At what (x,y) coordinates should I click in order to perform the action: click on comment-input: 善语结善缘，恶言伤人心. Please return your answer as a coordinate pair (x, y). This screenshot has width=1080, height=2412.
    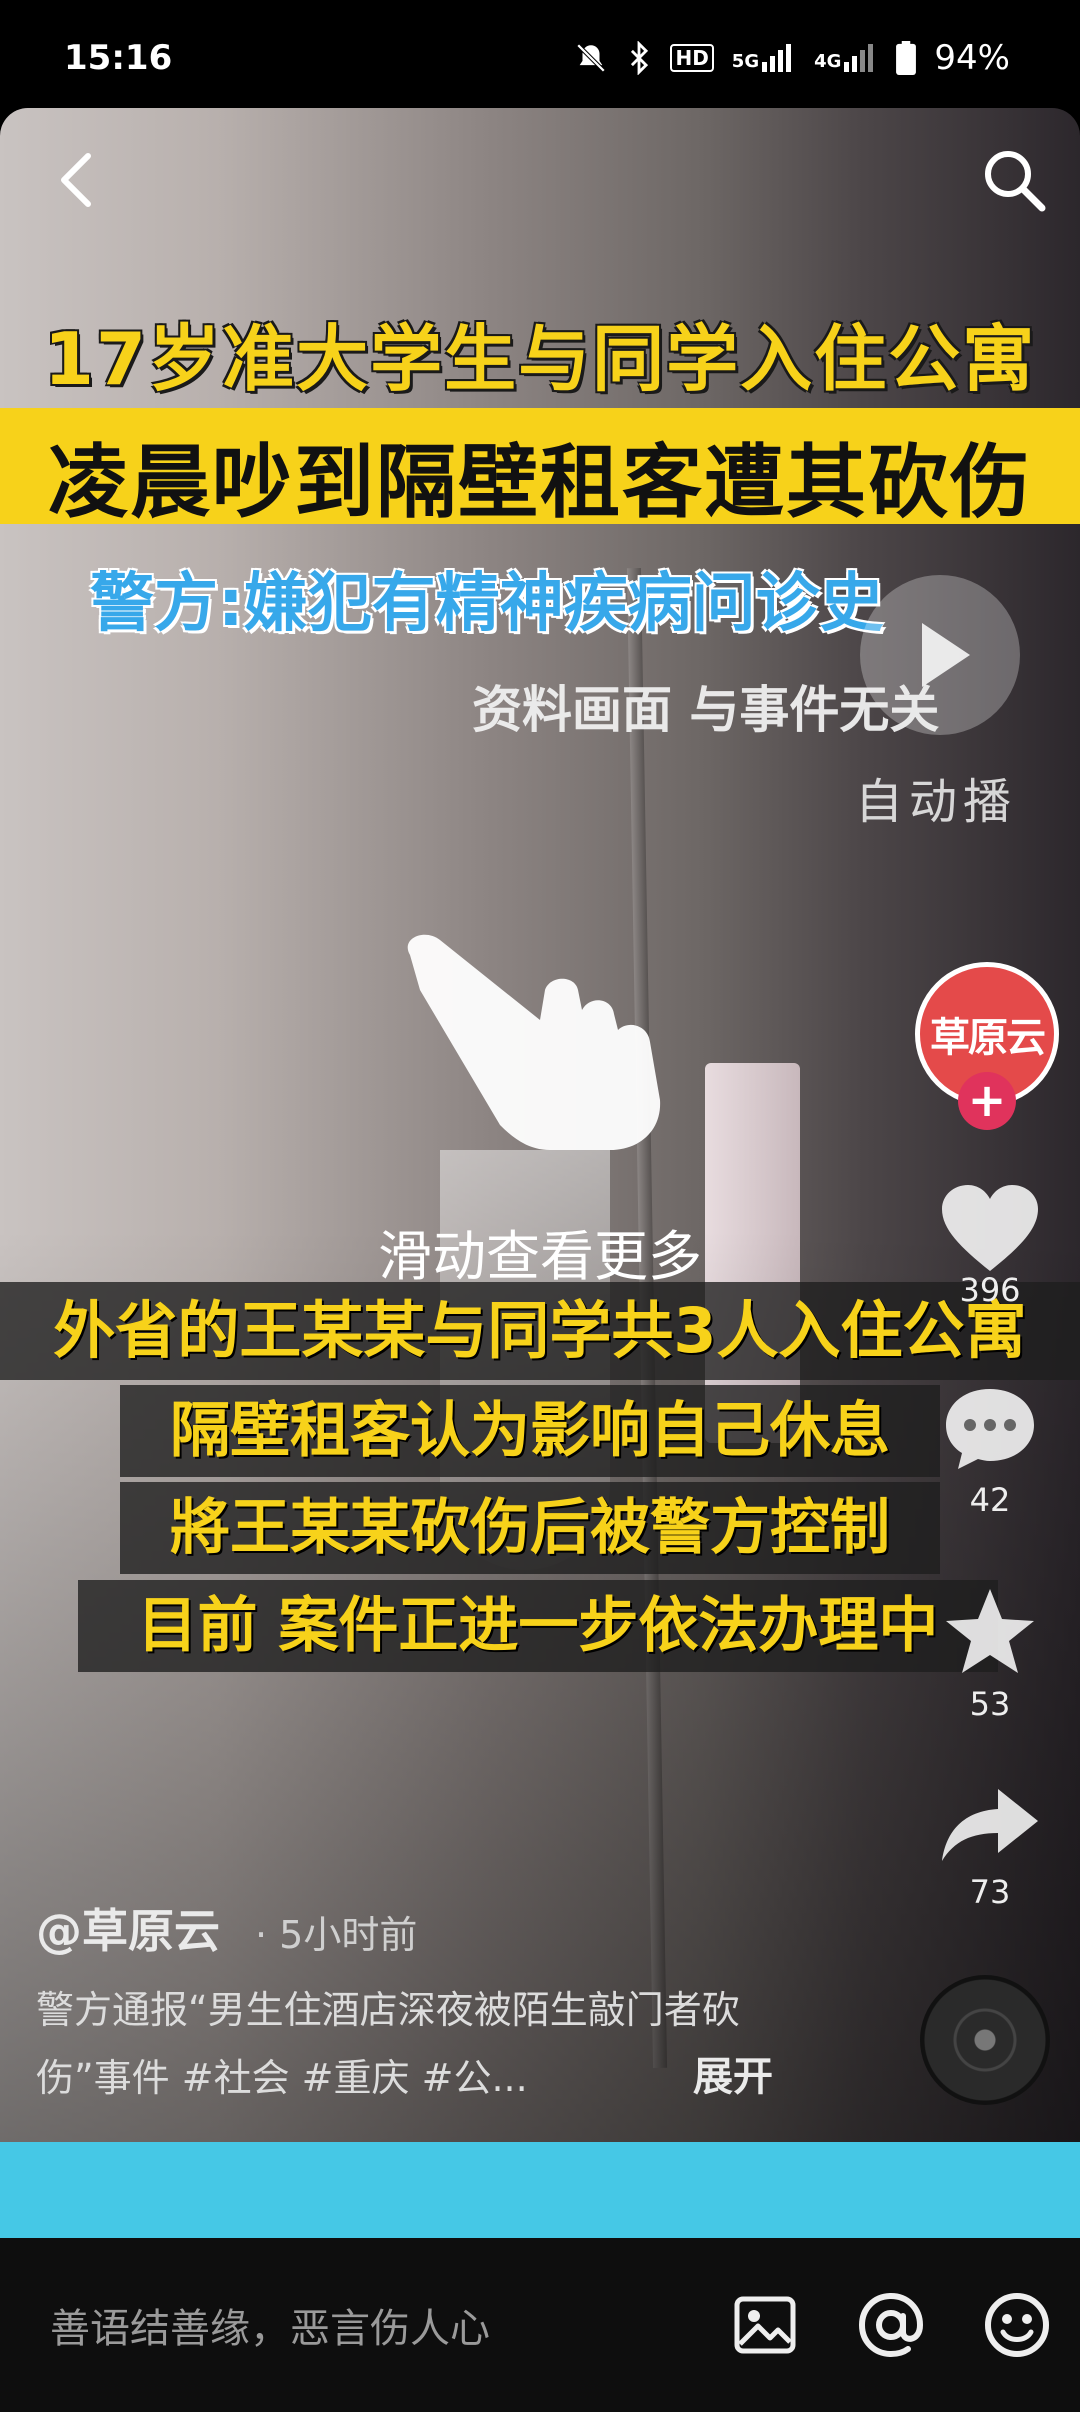
    Looking at the image, I should click on (270, 2325).